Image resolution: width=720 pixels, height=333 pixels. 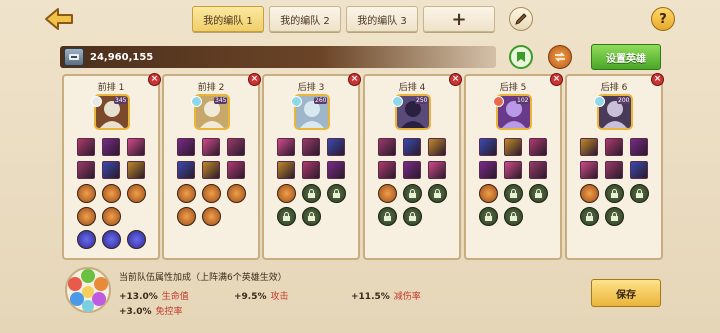 I want to click on slot-card: 后排 4 × 250, so click(x=412, y=166).